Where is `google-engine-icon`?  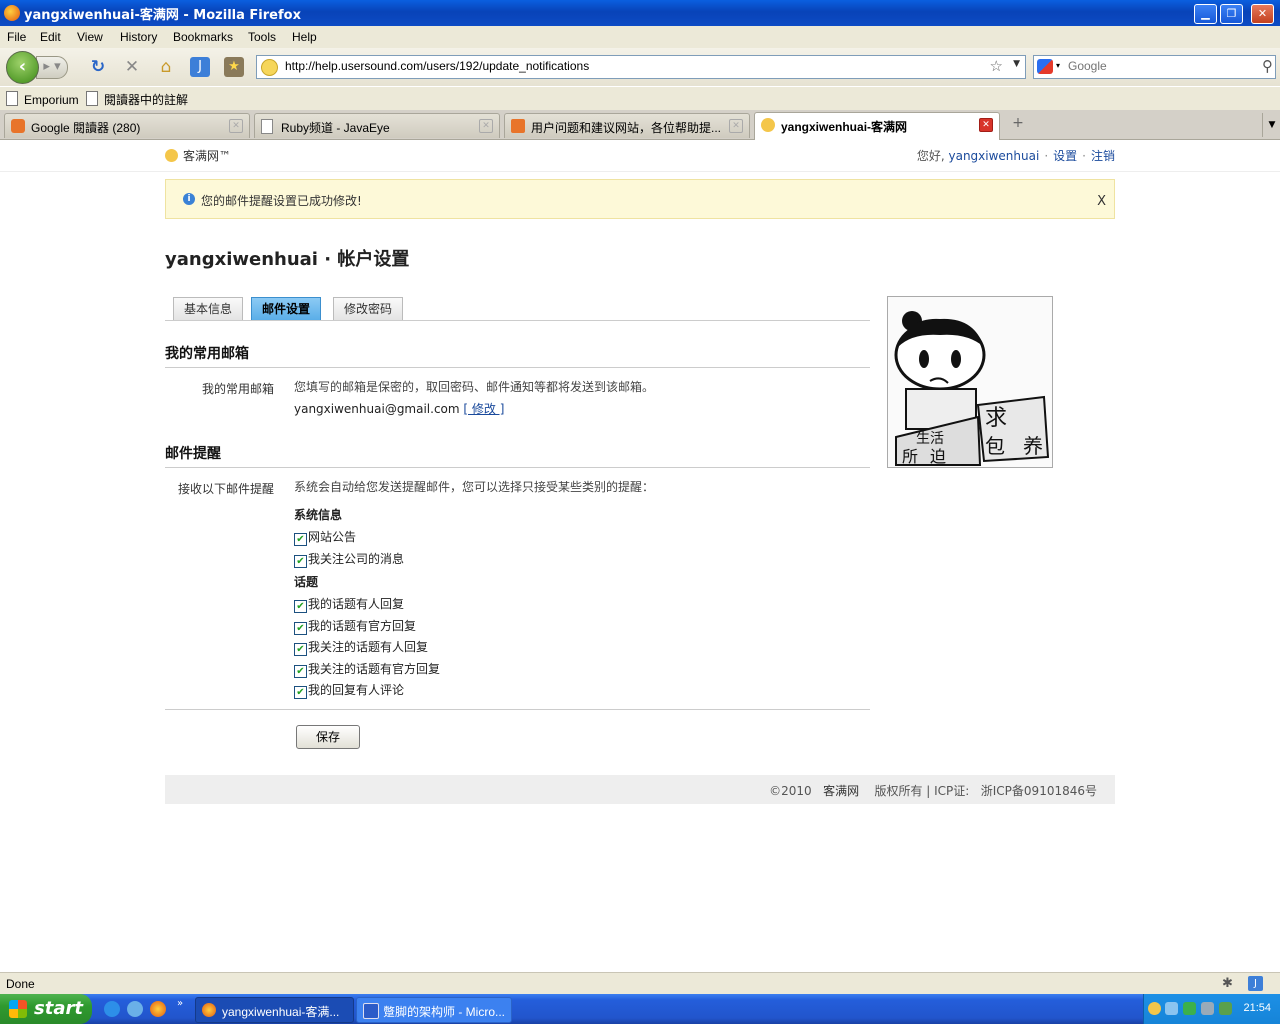 google-engine-icon is located at coordinates (1045, 66).